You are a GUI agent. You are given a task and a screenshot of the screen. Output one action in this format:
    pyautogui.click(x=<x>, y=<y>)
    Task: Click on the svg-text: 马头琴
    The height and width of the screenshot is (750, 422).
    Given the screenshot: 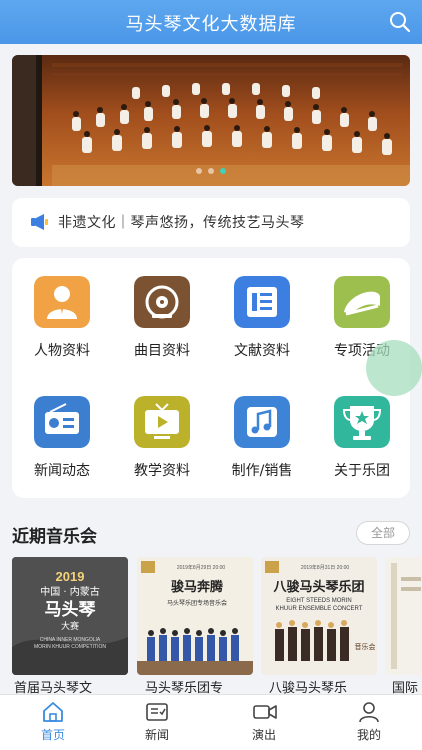 What is the action you would take?
    pyautogui.click(x=70, y=610)
    